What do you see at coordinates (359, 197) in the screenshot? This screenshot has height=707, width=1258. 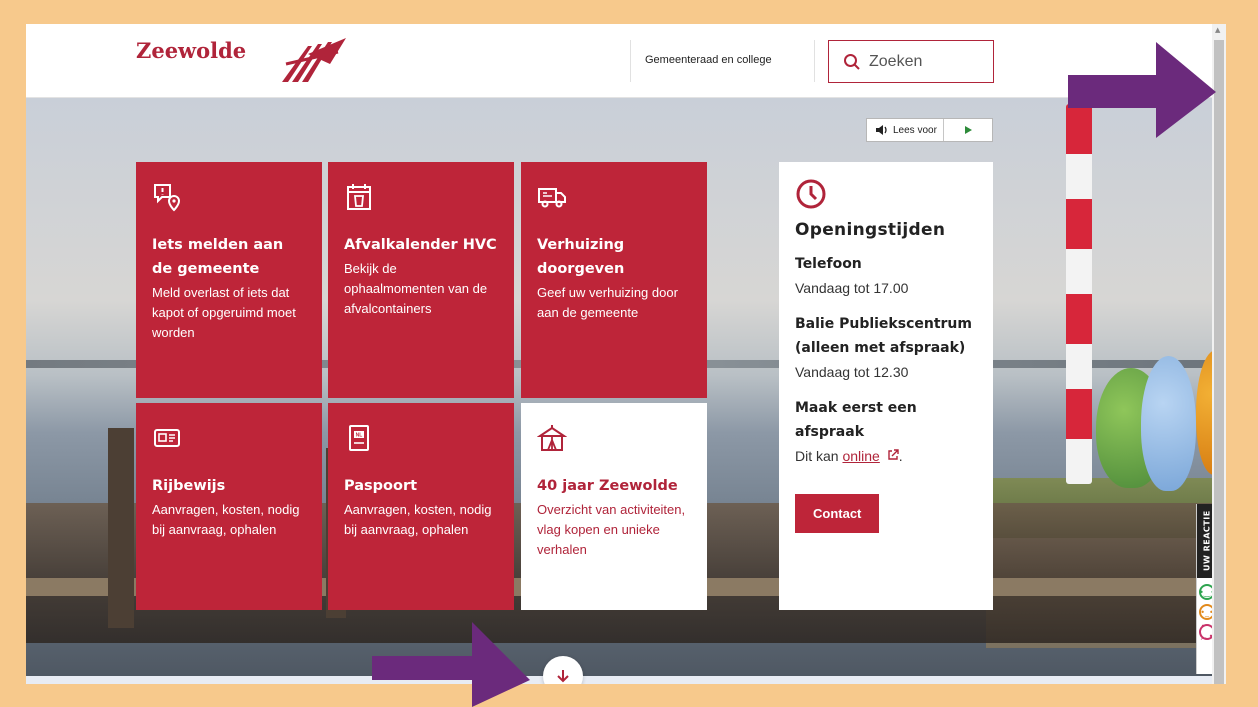 I see `calendar-bin-icon` at bounding box center [359, 197].